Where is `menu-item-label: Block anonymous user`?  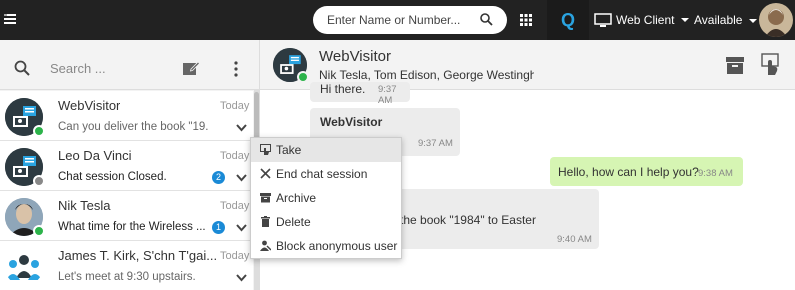
menu-item-label: Block anonymous user is located at coordinates (337, 246).